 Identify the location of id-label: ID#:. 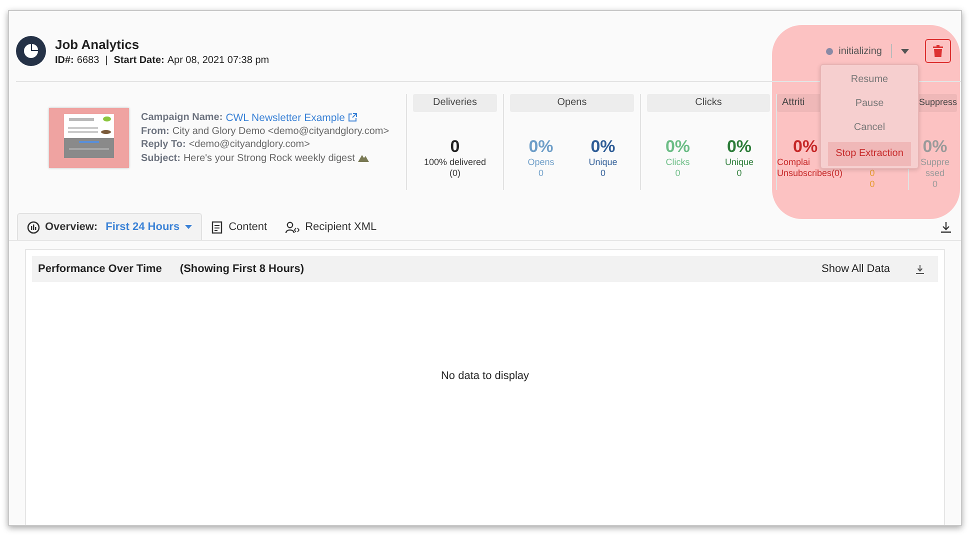
(64, 60).